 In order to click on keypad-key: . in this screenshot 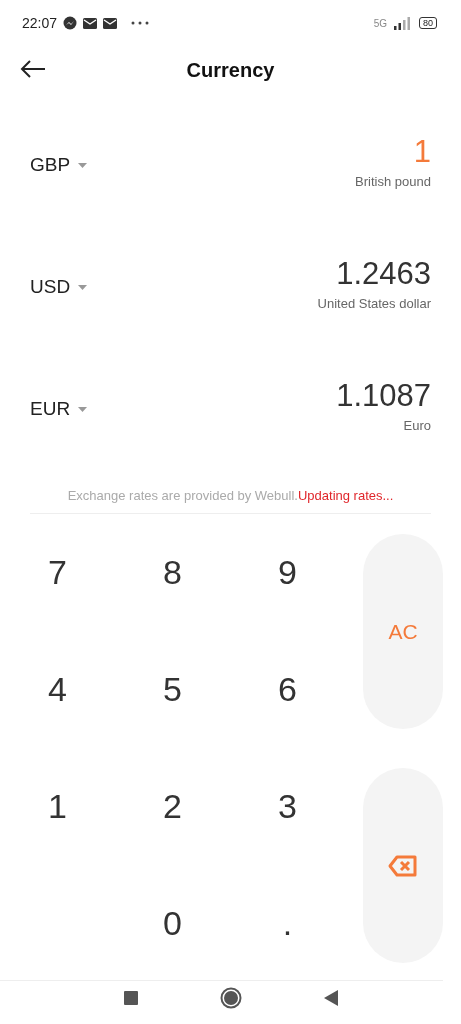, I will do `click(287, 923)`.